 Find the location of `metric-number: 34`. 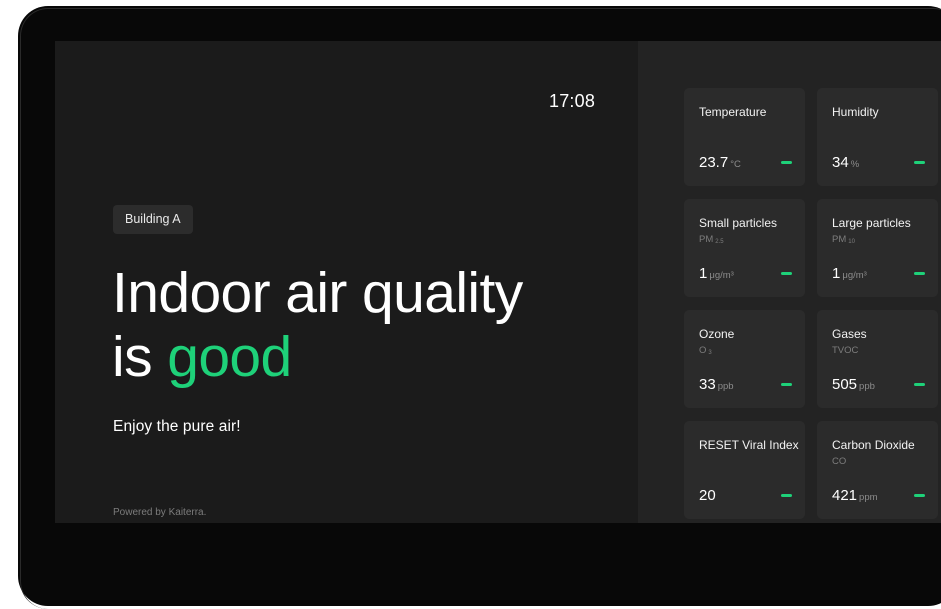

metric-number: 34 is located at coordinates (840, 162).